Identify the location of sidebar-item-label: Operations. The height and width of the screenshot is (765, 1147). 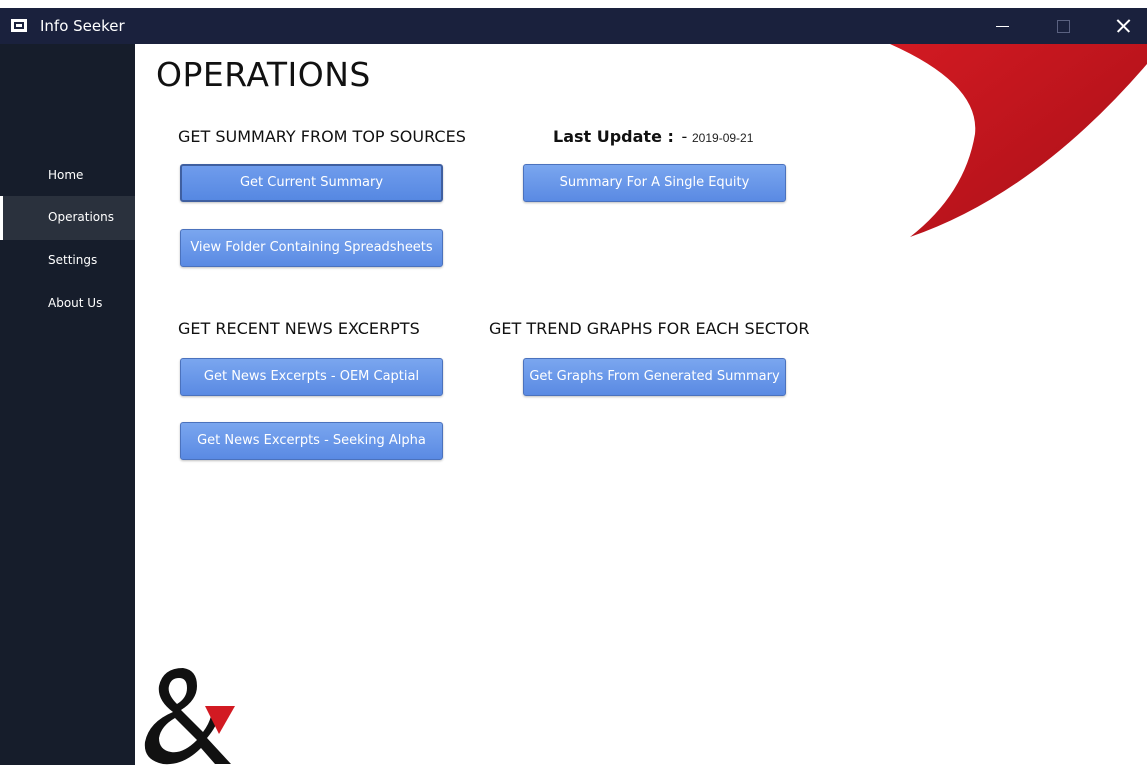
(81, 217).